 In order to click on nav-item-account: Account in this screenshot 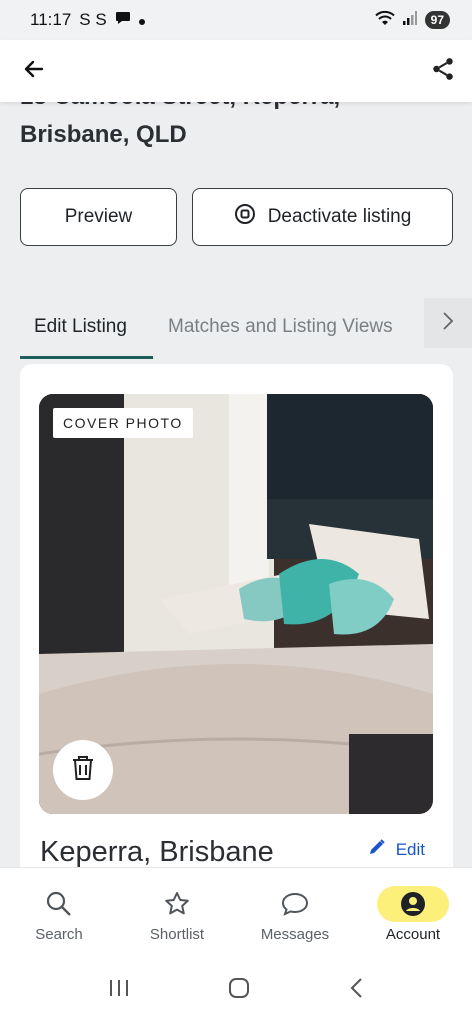, I will do `click(413, 912)`.